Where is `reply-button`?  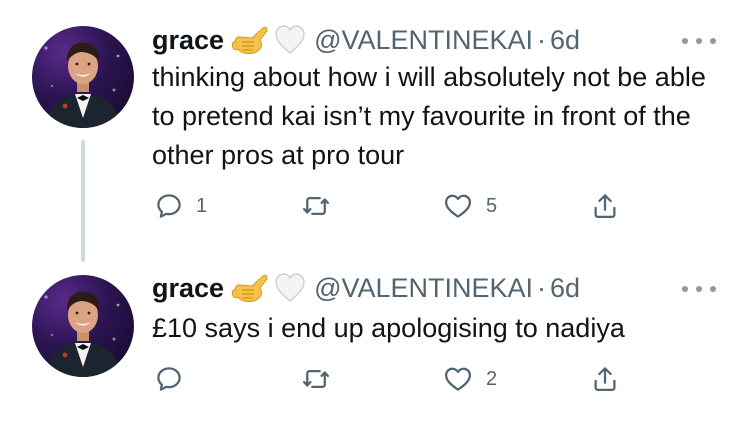 reply-button is located at coordinates (175, 379).